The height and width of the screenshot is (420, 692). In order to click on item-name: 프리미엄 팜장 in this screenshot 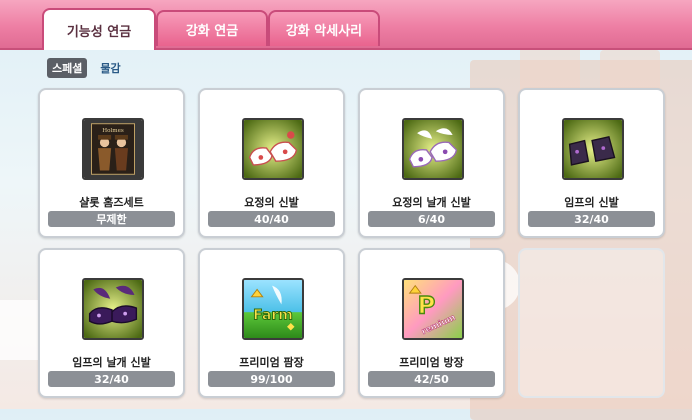, I will do `click(271, 362)`.